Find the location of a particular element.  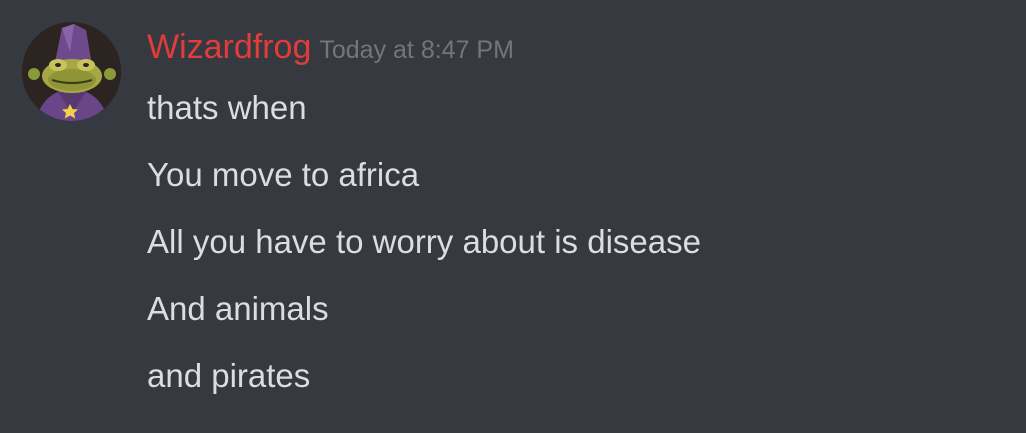

message-line: You move to africa is located at coordinates (283, 174).